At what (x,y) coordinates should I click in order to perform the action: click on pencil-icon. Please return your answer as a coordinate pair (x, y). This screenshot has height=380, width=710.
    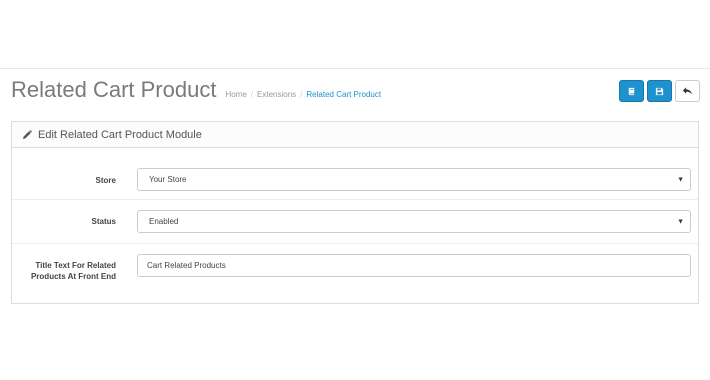
    Looking at the image, I should click on (27, 134).